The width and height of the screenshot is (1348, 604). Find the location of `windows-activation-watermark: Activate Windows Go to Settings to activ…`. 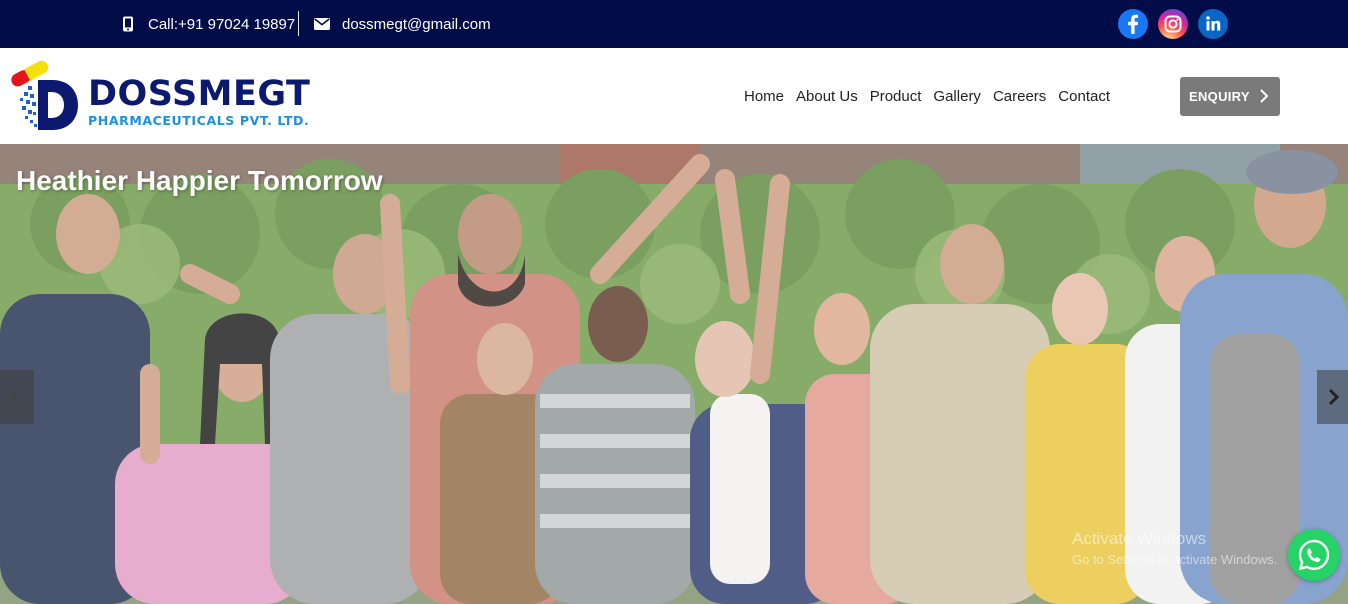

windows-activation-watermark: Activate Windows Go to Settings to activ… is located at coordinates (1174, 548).